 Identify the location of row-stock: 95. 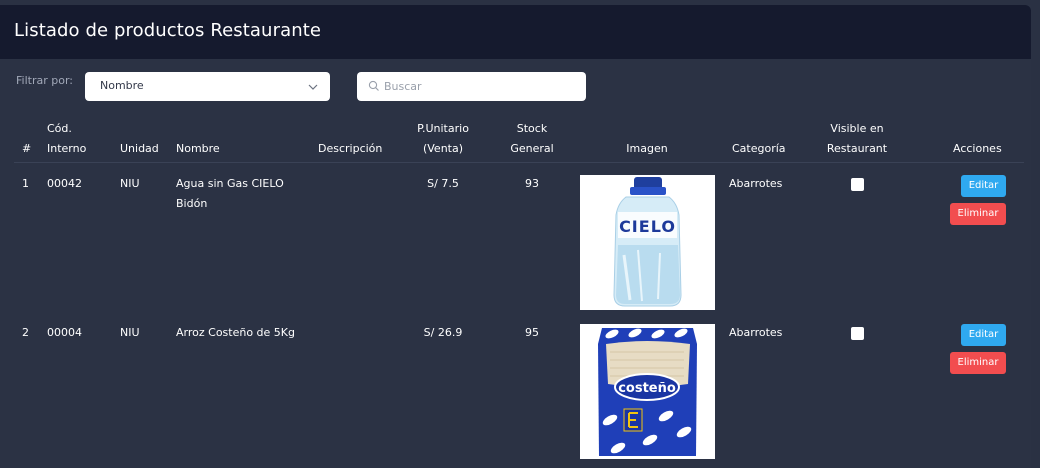
(532, 332).